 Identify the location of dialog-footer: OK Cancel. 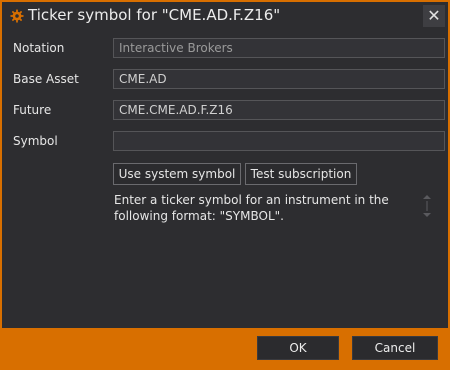
(225, 348).